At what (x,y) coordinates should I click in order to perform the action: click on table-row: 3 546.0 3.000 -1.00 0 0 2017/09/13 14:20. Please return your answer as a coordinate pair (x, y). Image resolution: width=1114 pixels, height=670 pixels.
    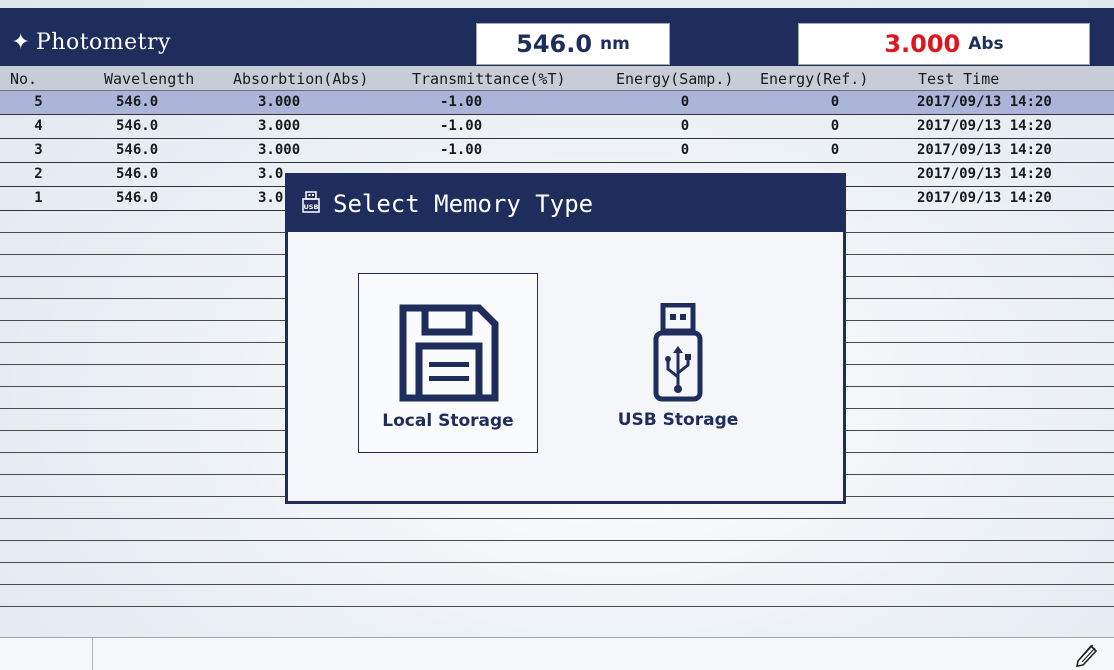
    Looking at the image, I should click on (557, 151).